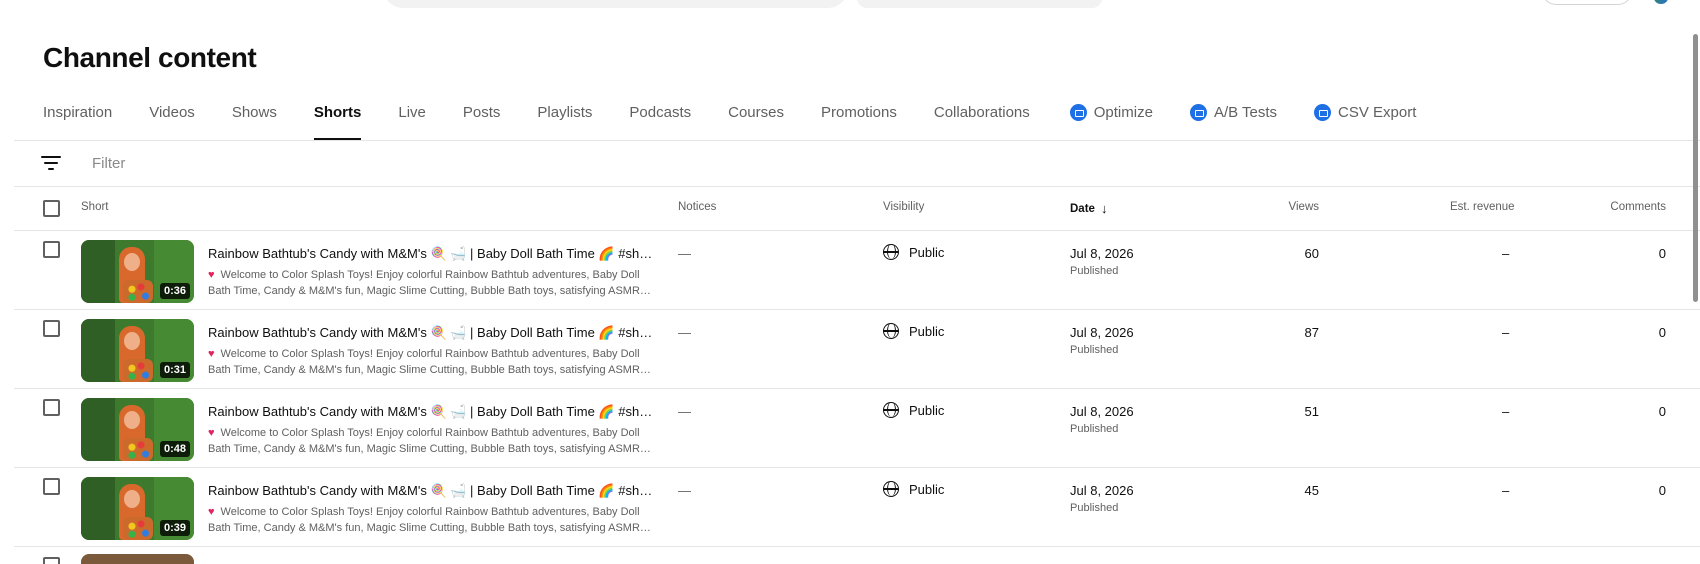 This screenshot has height=564, width=1700. Describe the element at coordinates (481, 112) in the screenshot. I see `tab-label: Posts` at that location.